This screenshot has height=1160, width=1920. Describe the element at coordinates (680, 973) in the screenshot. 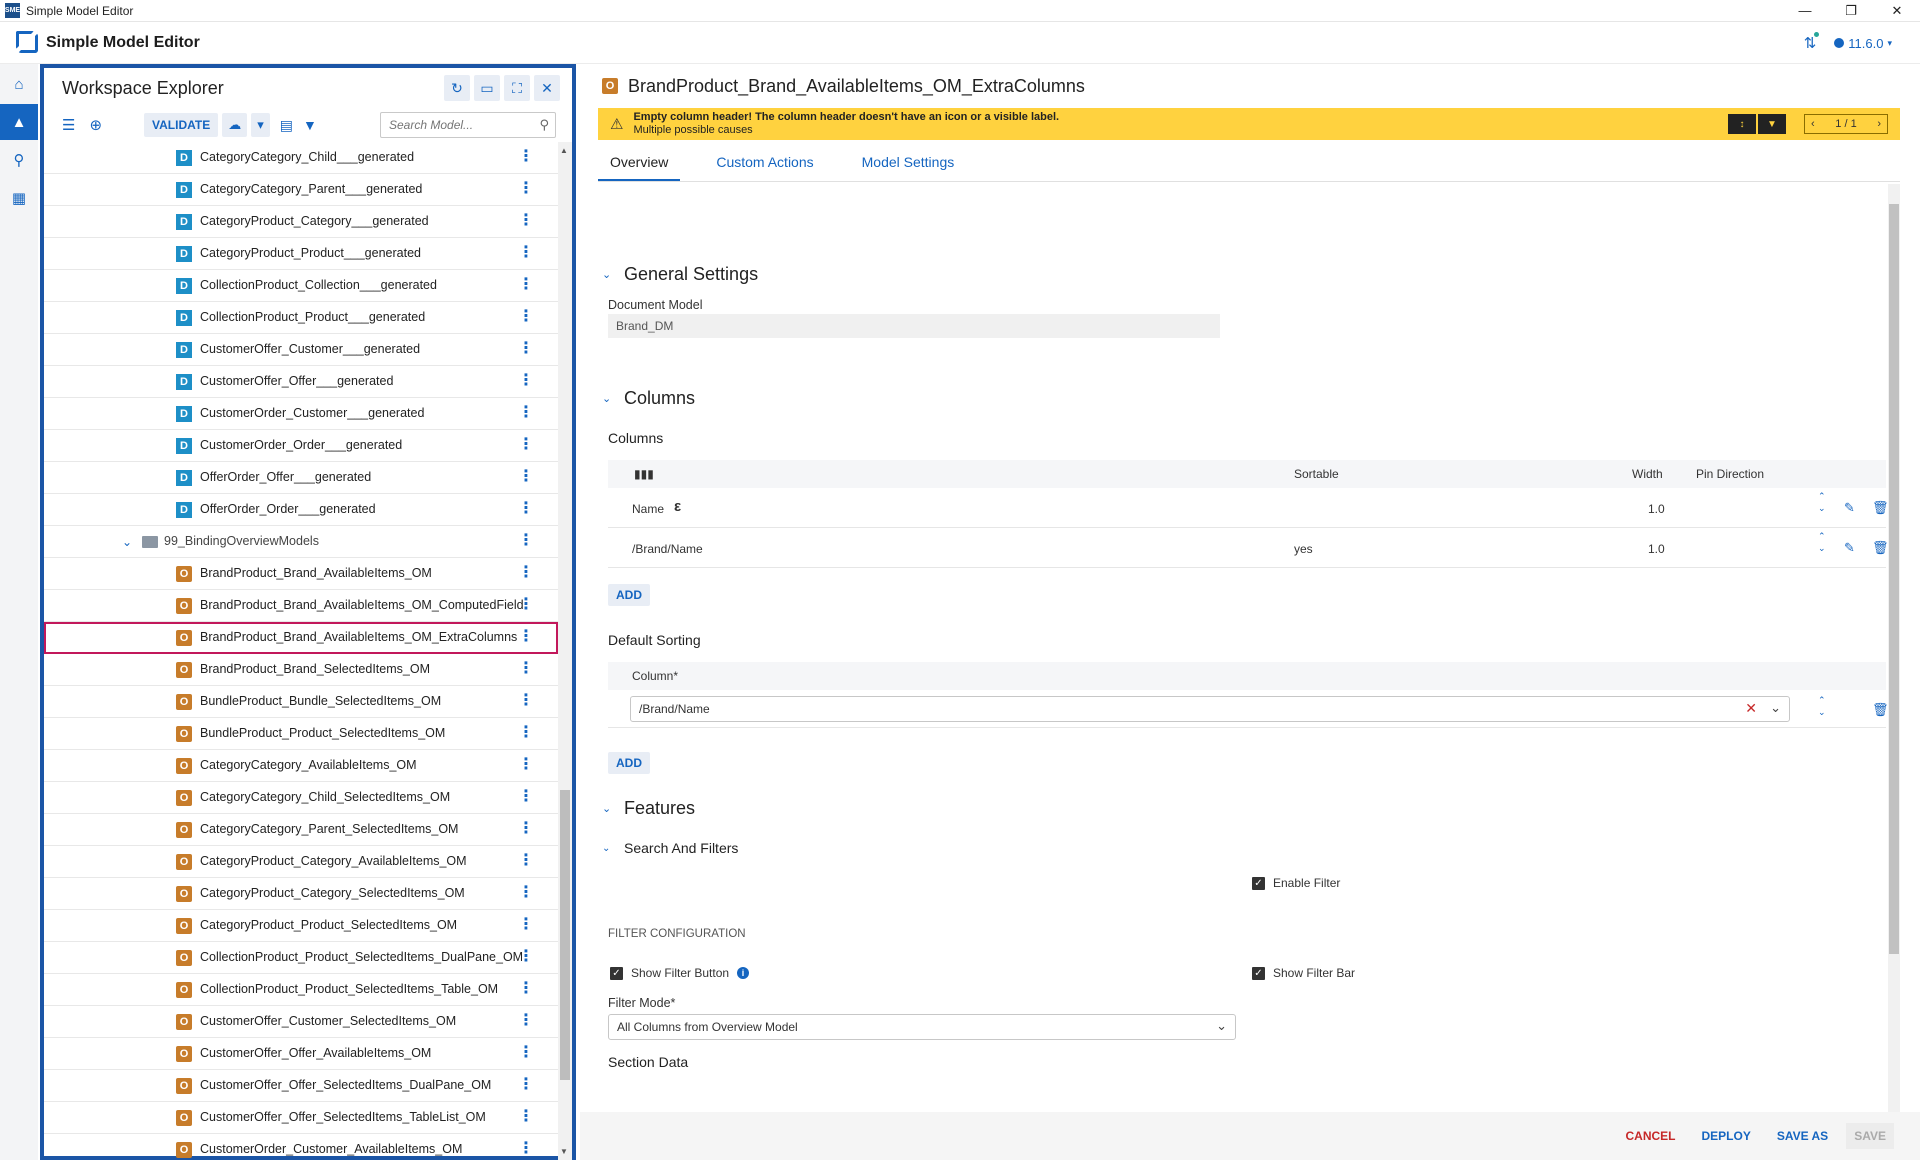

I see `show-filter-button-checkbox: ✓ Show Filter Button i` at that location.